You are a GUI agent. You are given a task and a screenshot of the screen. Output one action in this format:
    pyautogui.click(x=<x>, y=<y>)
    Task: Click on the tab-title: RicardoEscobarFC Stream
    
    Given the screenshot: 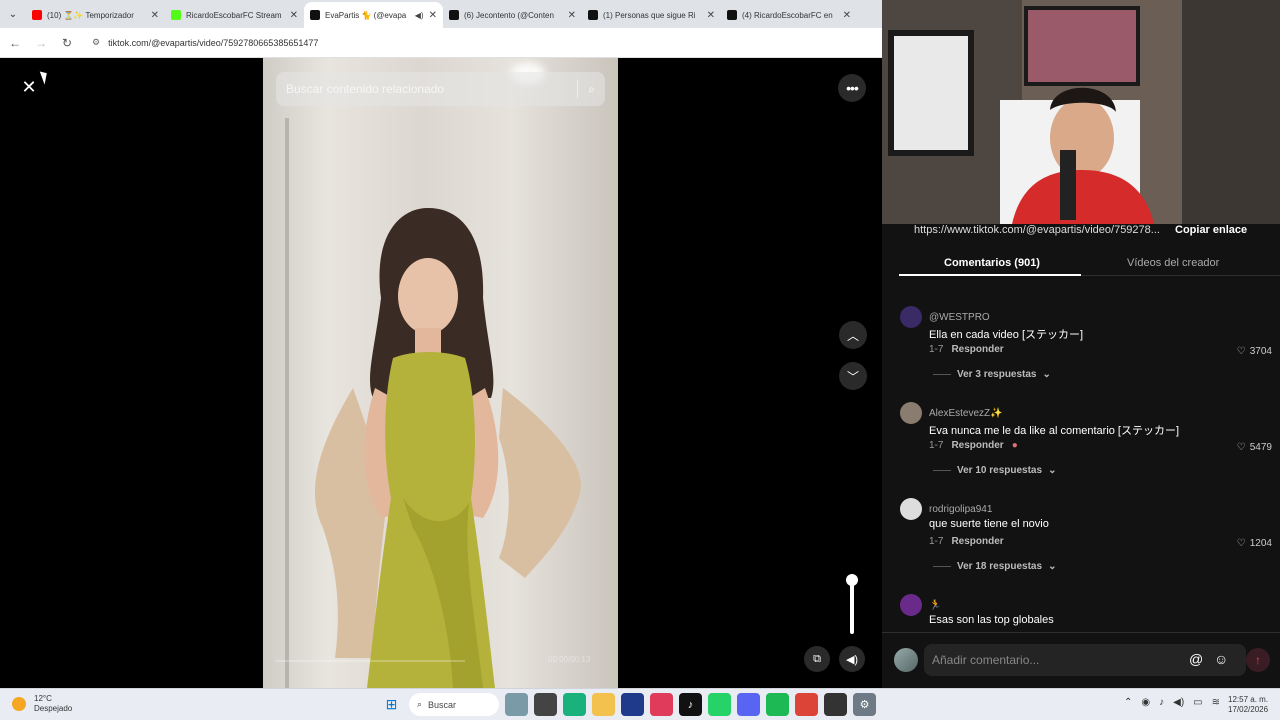 What is the action you would take?
    pyautogui.click(x=234, y=15)
    